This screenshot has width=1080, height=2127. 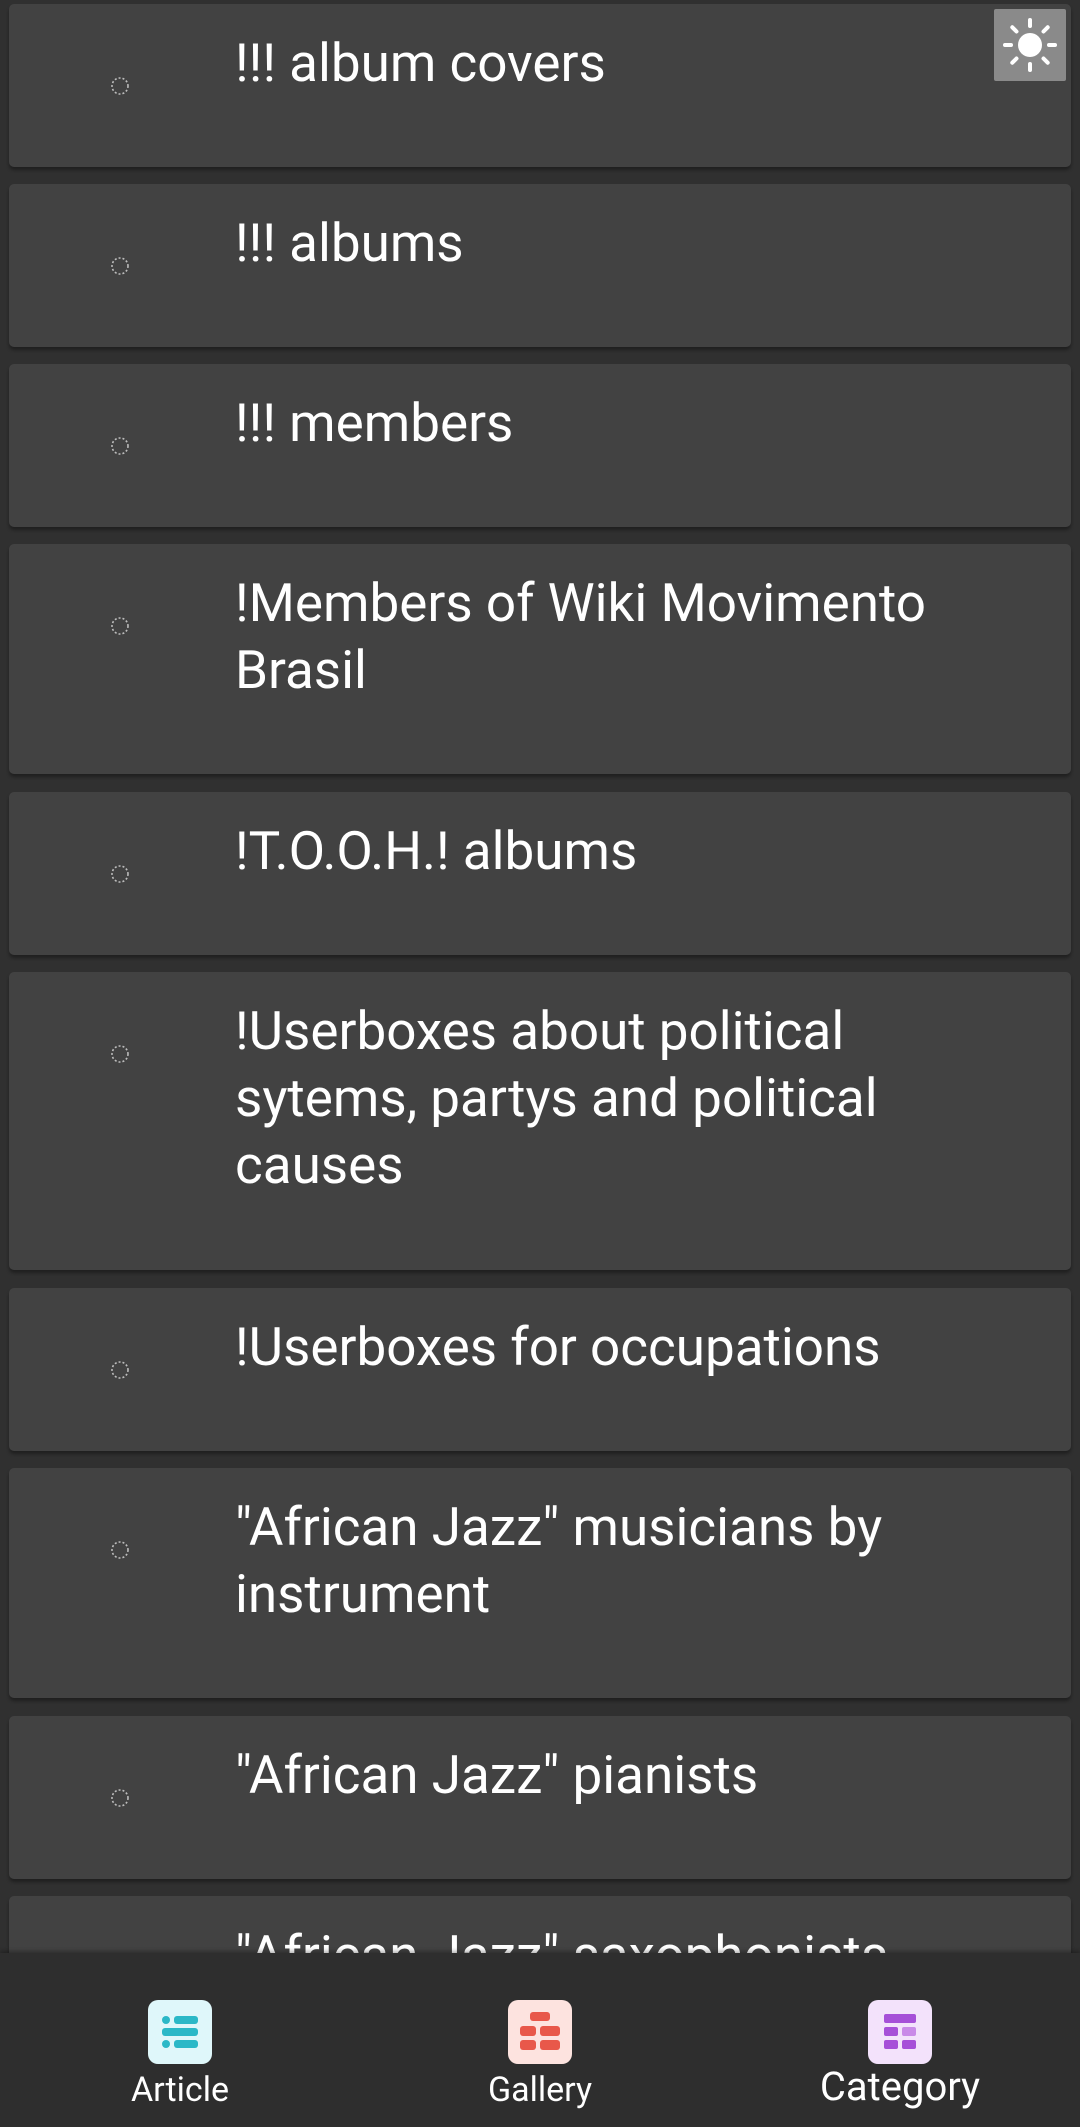 What do you see at coordinates (559, 1560) in the screenshot?
I see `list-item-title: "African Jazz" musicians by instrument` at bounding box center [559, 1560].